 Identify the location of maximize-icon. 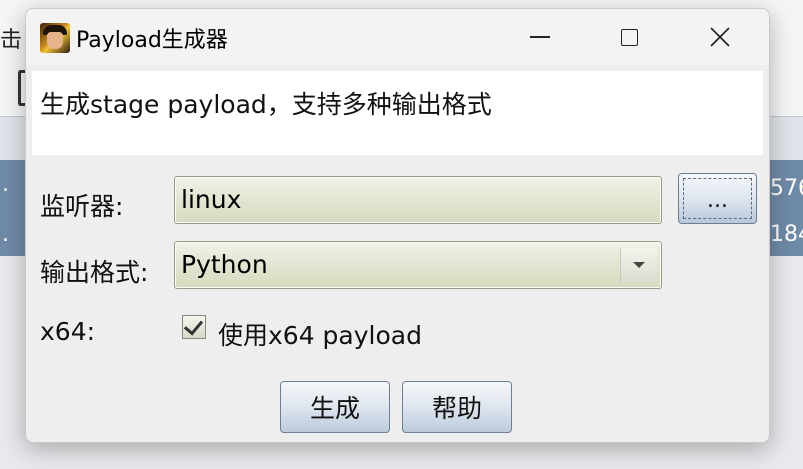
(629, 37).